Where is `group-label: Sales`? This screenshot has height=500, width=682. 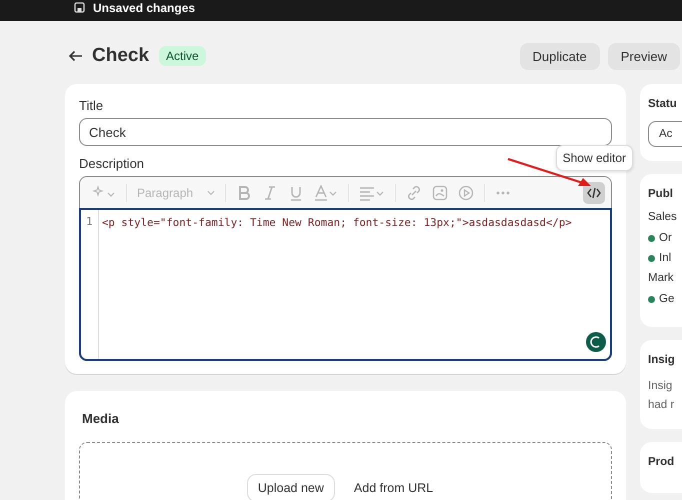 group-label: Sales is located at coordinates (663, 217).